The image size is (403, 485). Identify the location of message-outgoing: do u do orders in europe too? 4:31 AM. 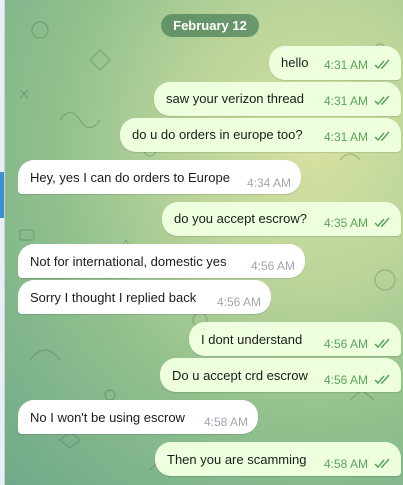
(260, 135).